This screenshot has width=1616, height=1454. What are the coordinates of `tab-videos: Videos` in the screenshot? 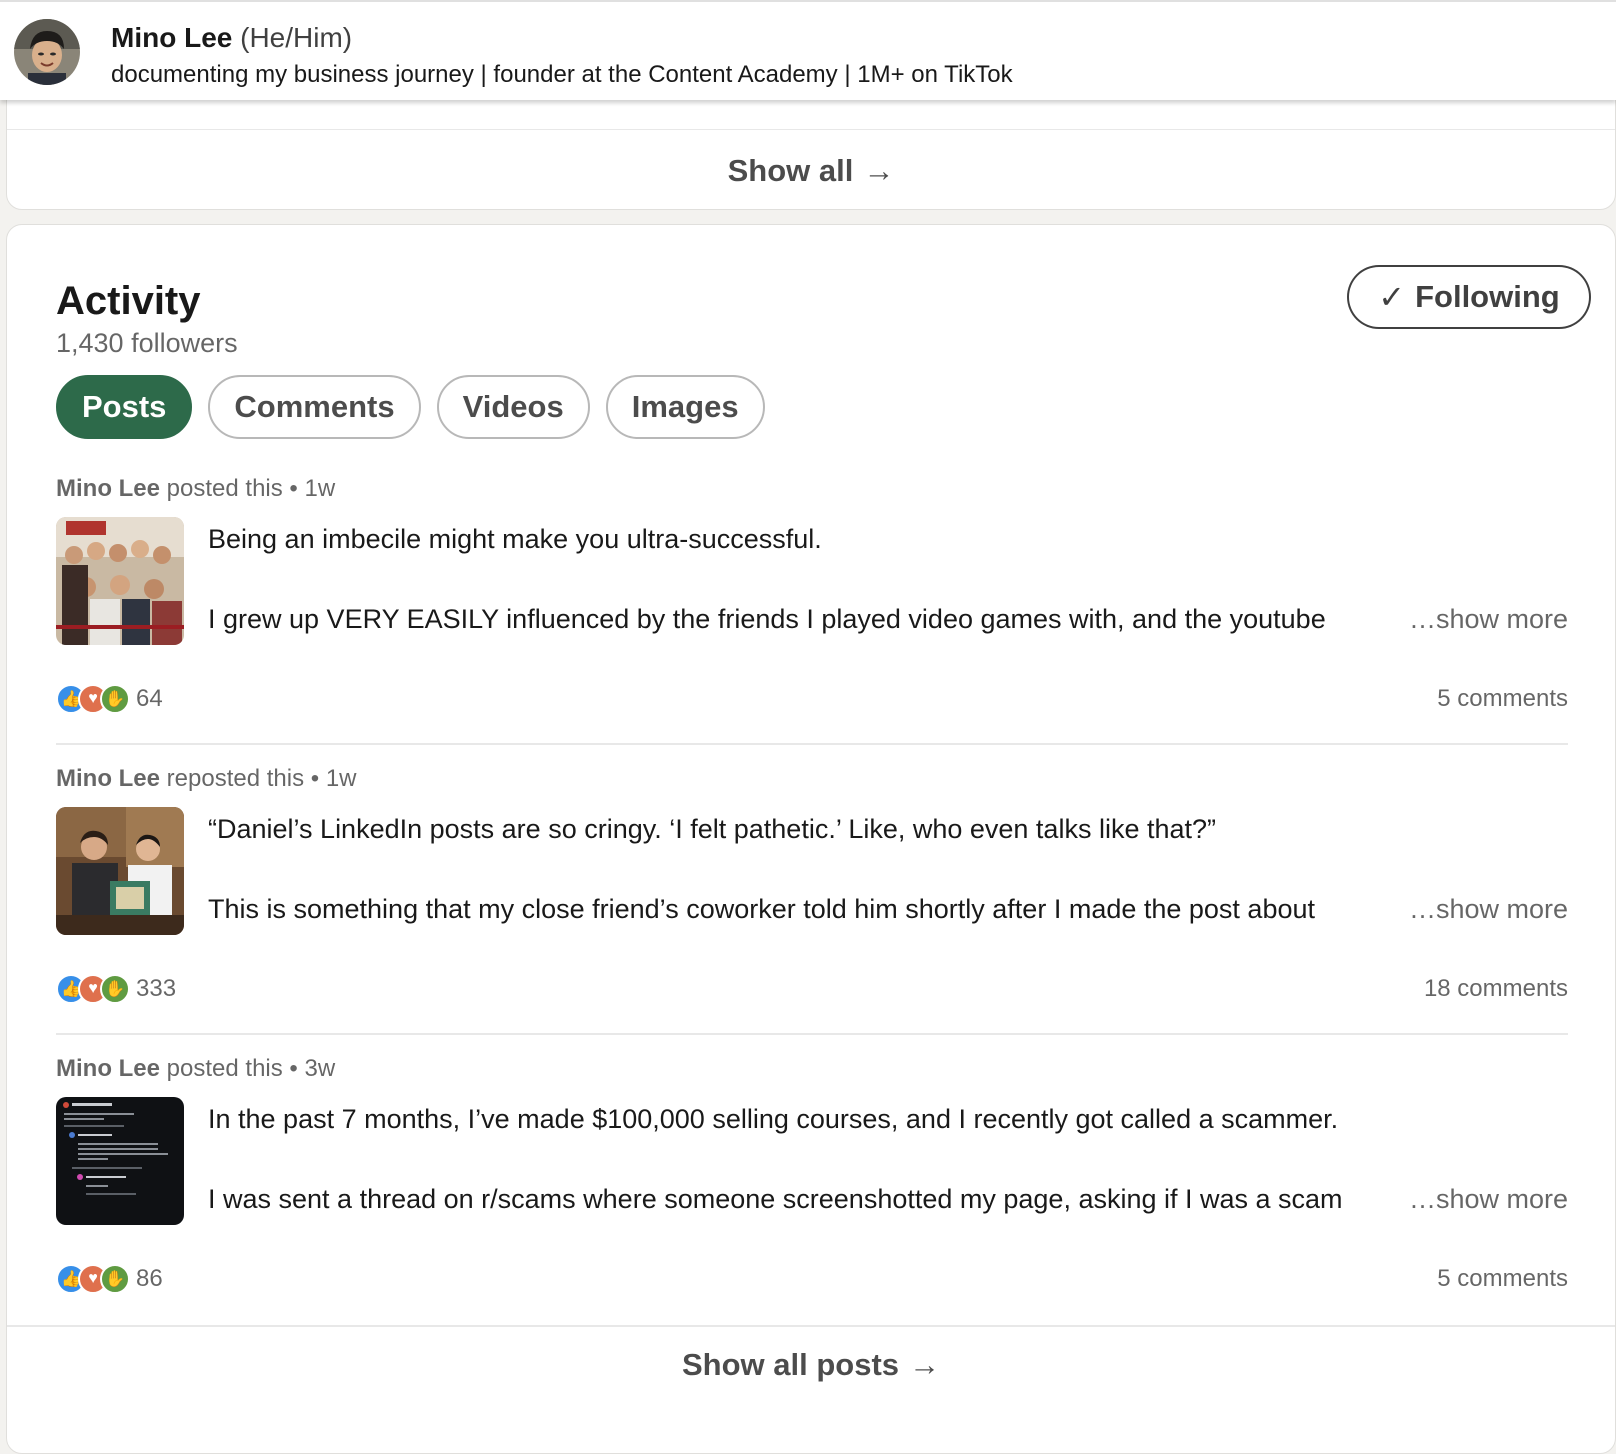 It's located at (513, 407).